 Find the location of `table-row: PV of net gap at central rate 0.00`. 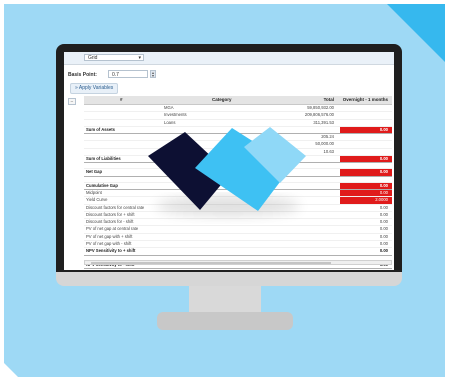

table-row: PV of net gap at central rate 0.00 is located at coordinates (238, 230).